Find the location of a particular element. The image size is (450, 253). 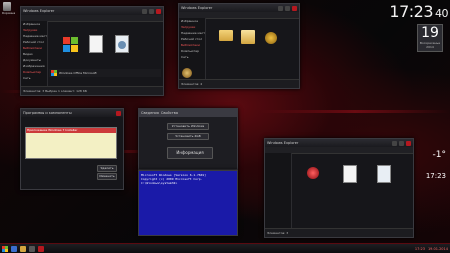

mini-clock-time: 17:23 is located at coordinates (435, 176).